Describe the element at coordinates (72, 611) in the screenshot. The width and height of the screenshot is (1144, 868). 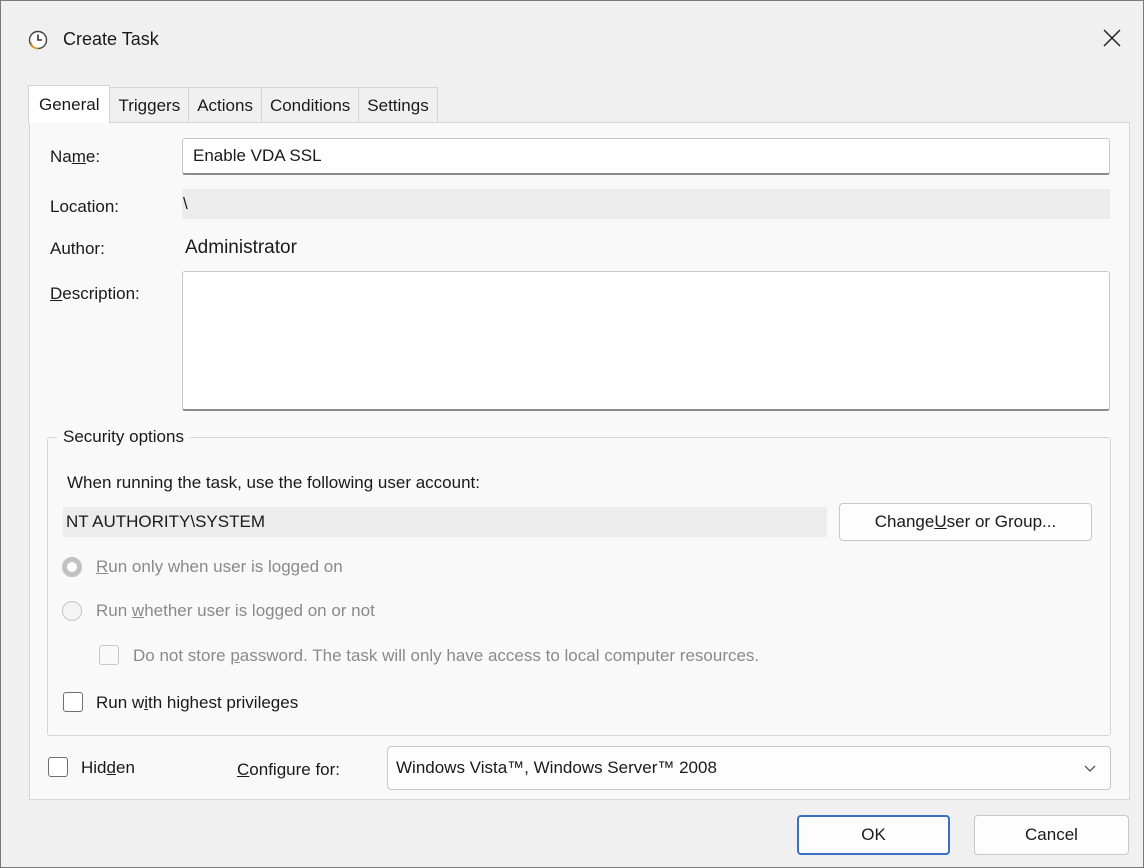
I see `run-whether-radio` at that location.